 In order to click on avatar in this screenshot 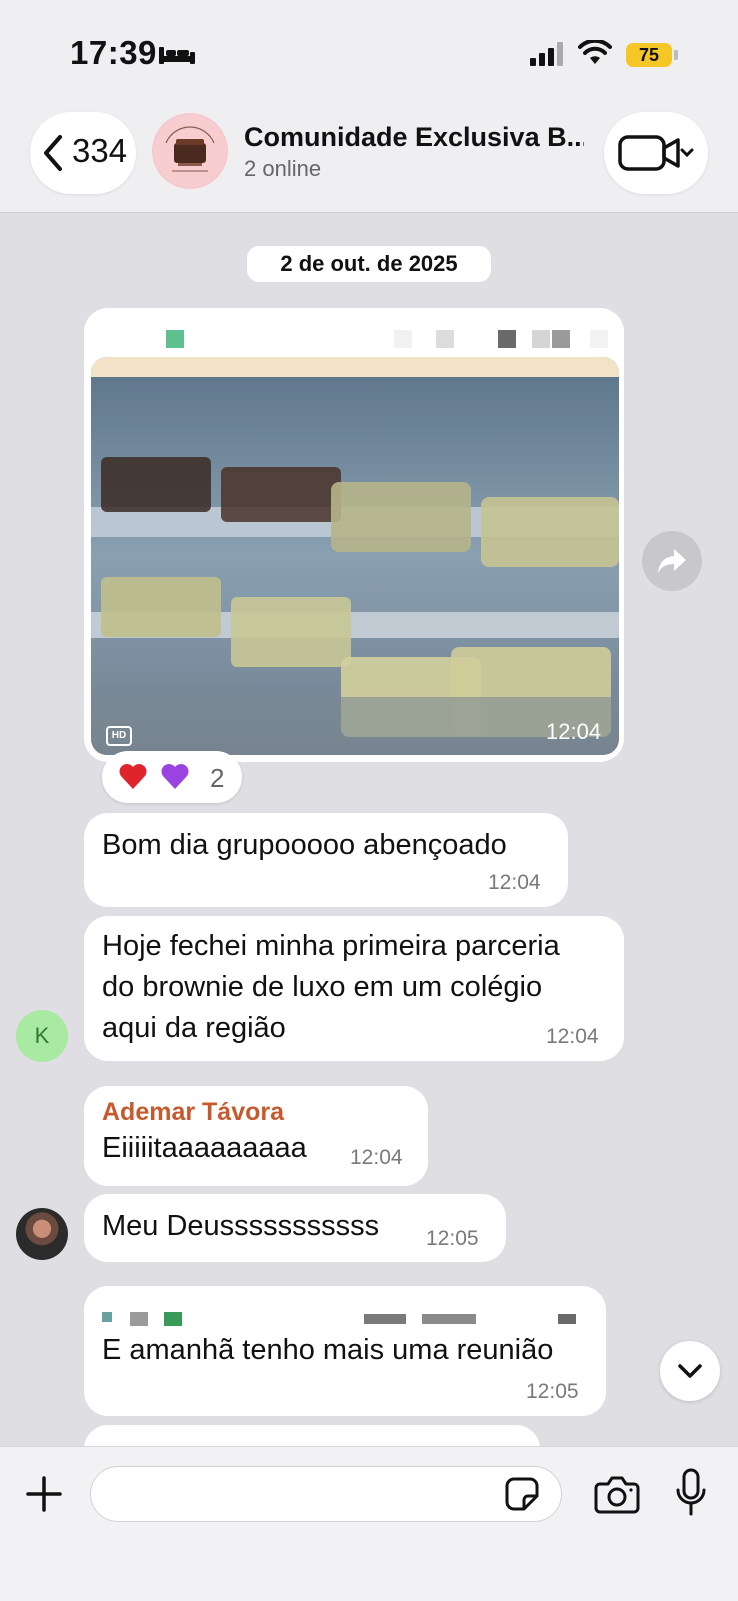, I will do `click(42, 1234)`.